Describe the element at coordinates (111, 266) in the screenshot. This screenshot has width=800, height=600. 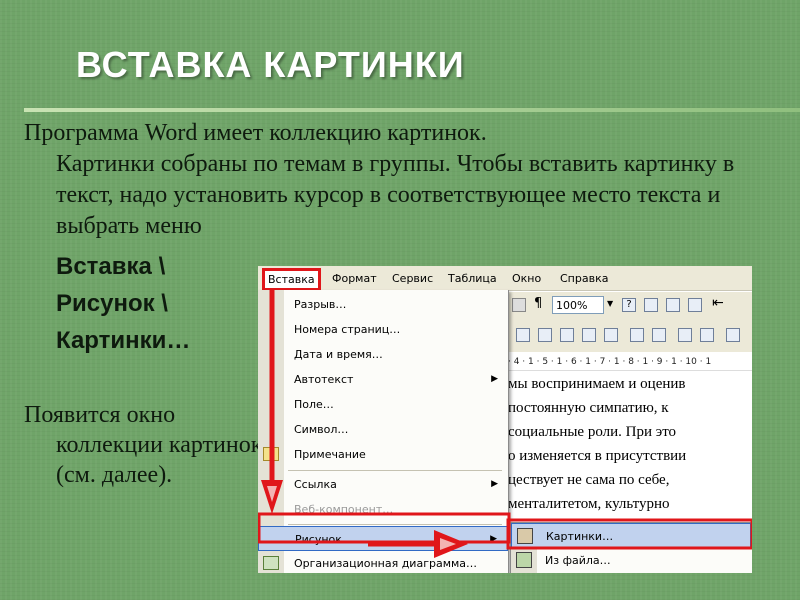
I see `menu-path-insert: Вставка \` at that location.